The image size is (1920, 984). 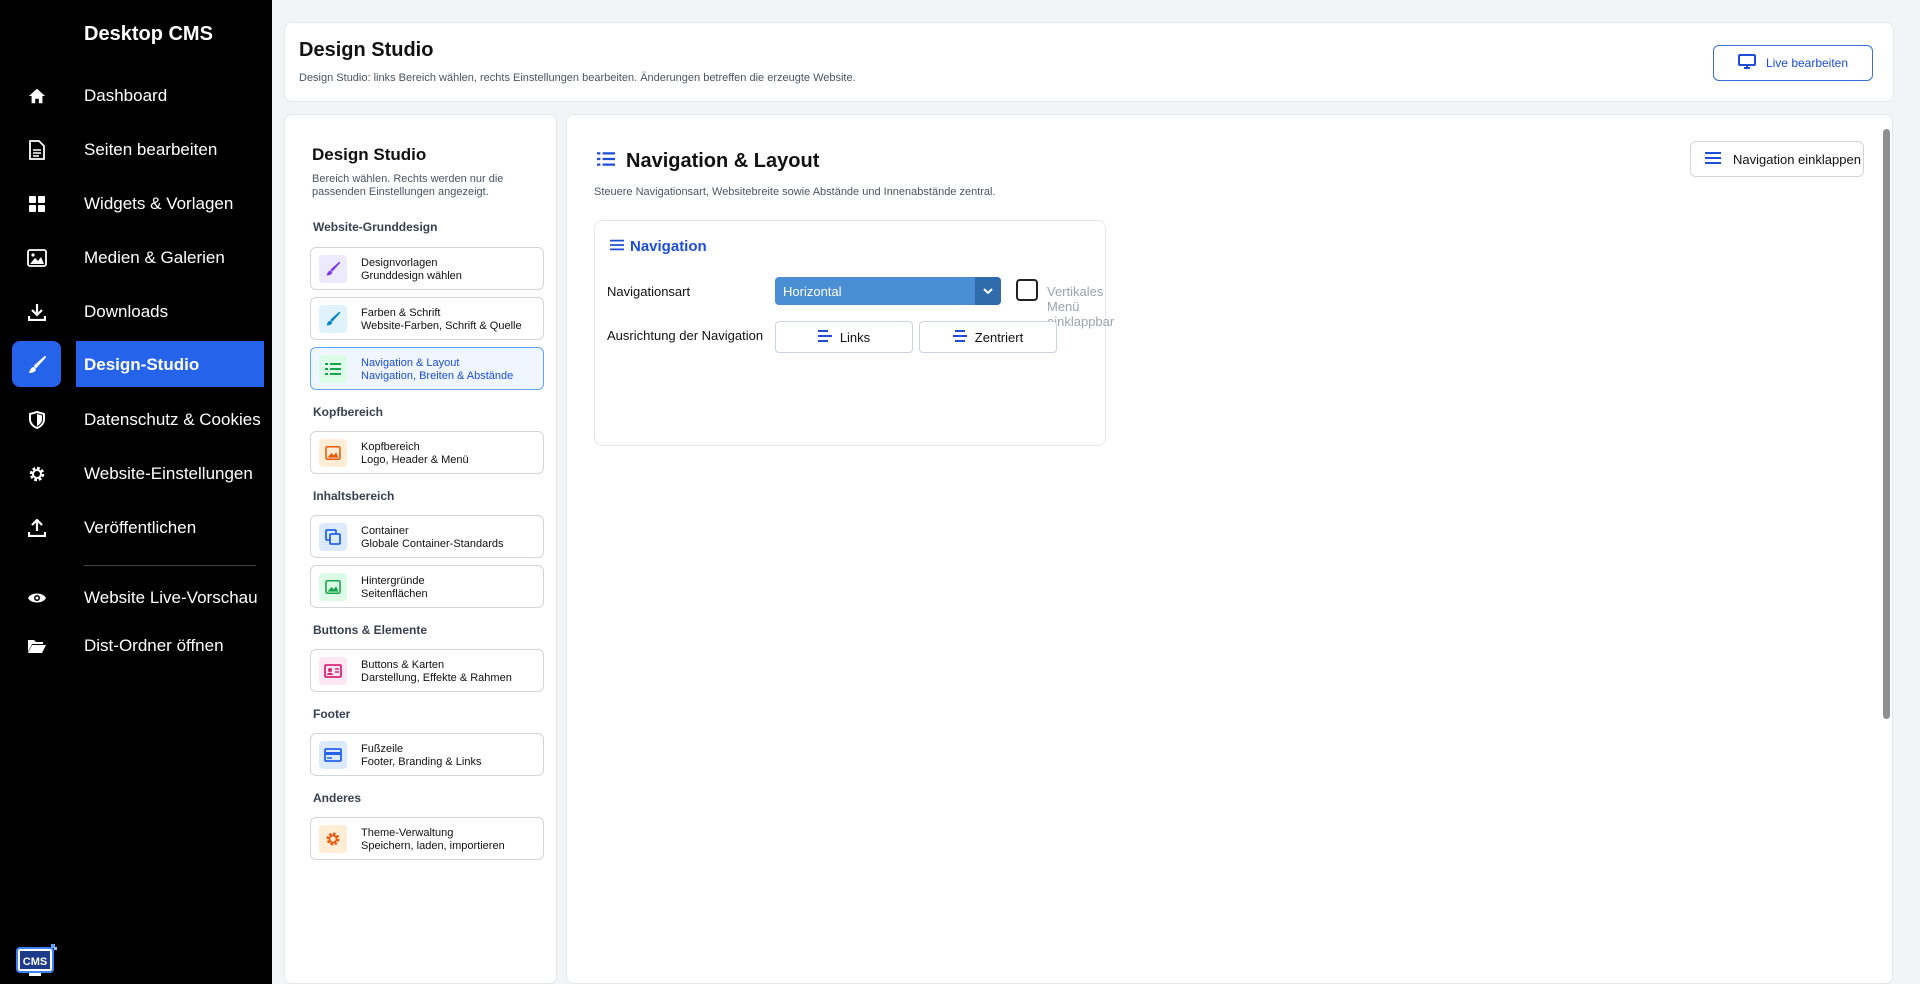 What do you see at coordinates (171, 597) in the screenshot?
I see `sidebar-item-label: Website Live-Vorschau` at bounding box center [171, 597].